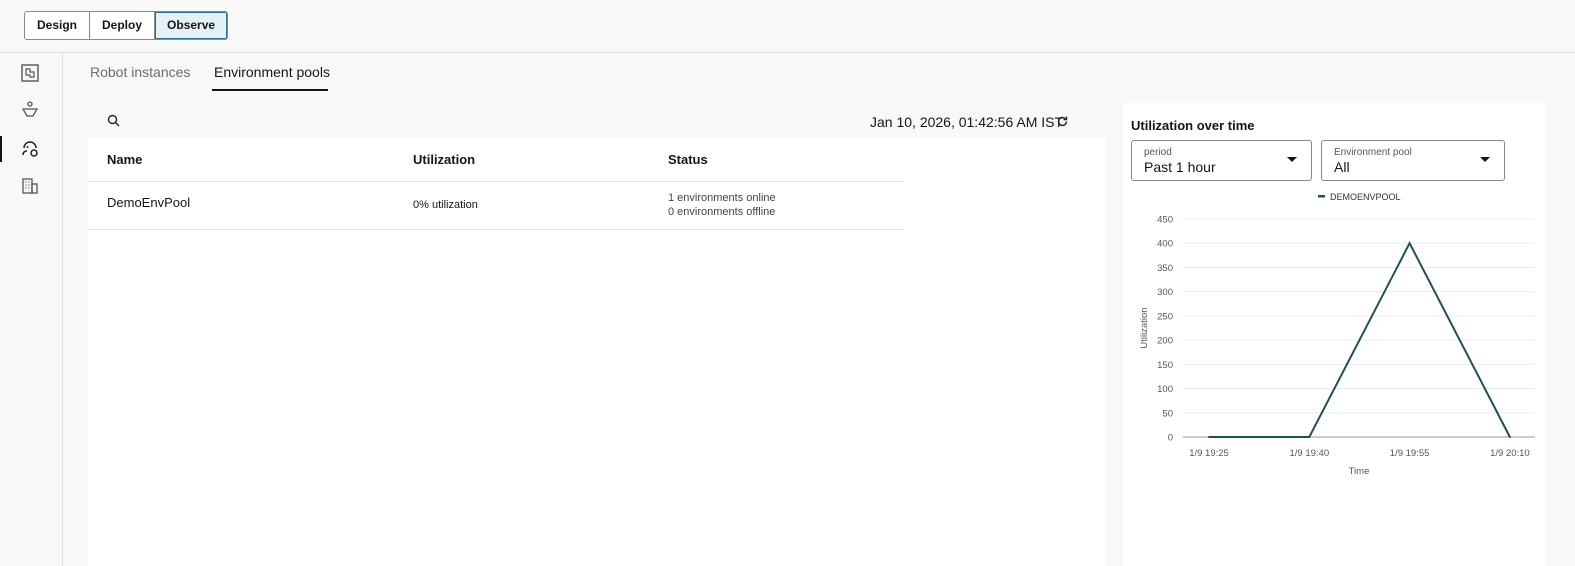 The width and height of the screenshot is (1575, 566). I want to click on y-tick-label: 350, so click(1165, 268).